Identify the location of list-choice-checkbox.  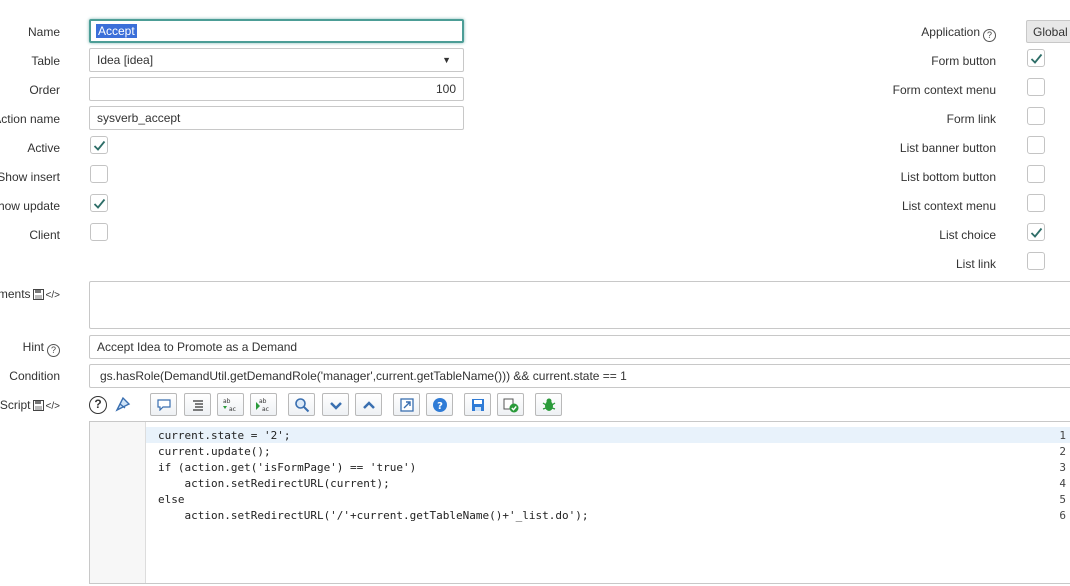
(1036, 232).